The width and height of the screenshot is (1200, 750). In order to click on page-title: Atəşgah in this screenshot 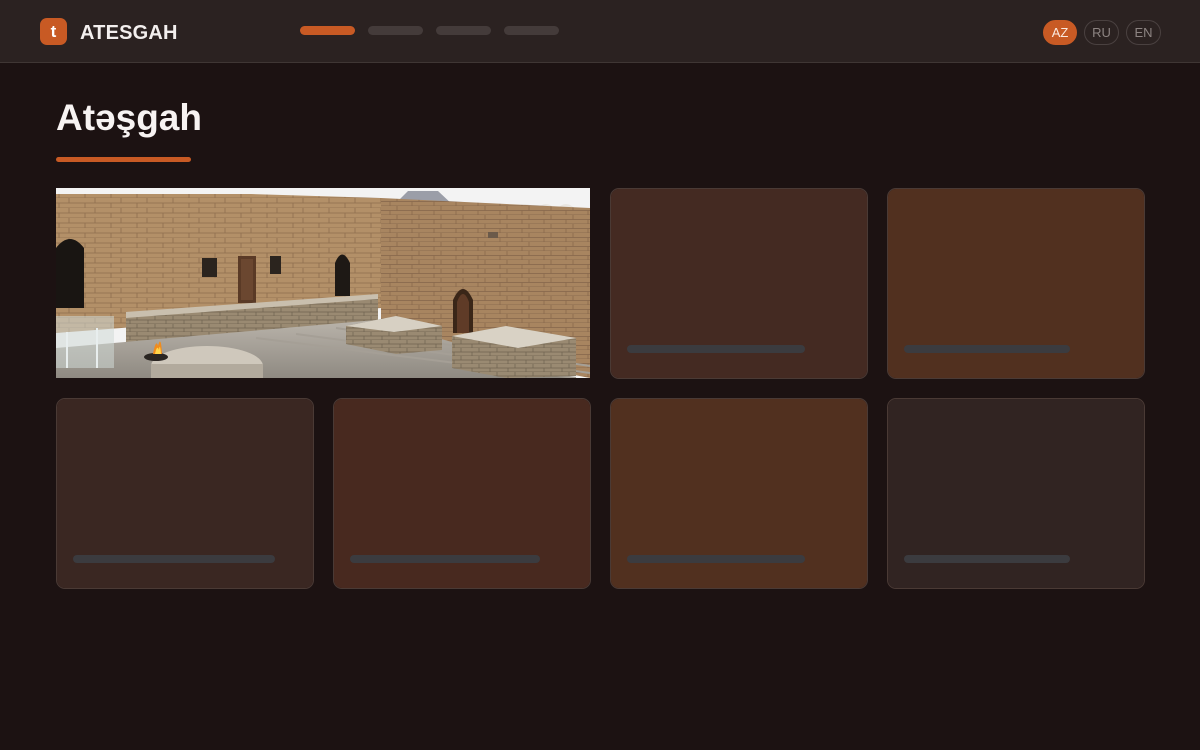, I will do `click(129, 117)`.